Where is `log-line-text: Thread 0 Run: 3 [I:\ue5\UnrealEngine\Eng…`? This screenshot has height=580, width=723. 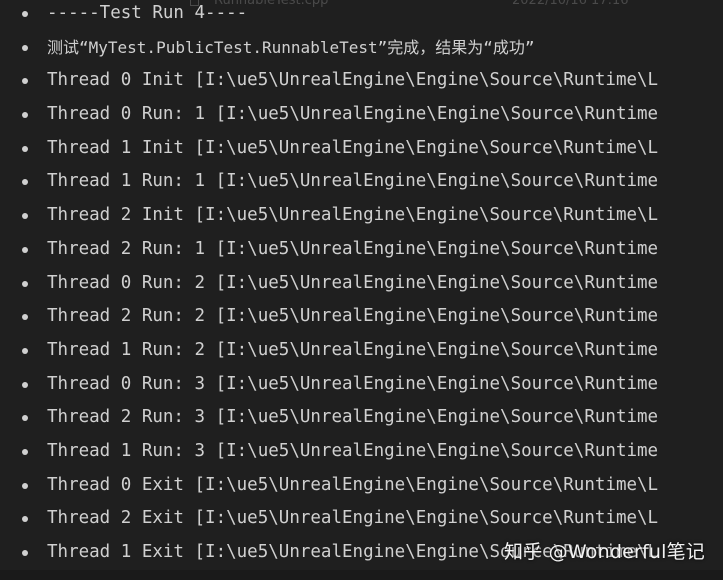
log-line-text: Thread 0 Run: 3 [I:\ue5\UnrealEngine\Eng… is located at coordinates (353, 383).